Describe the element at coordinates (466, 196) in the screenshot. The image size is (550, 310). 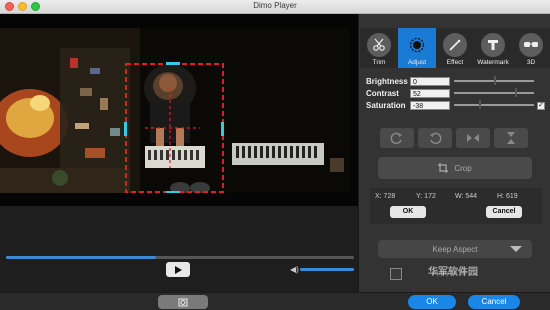
I see `crop-w: W: 544` at that location.